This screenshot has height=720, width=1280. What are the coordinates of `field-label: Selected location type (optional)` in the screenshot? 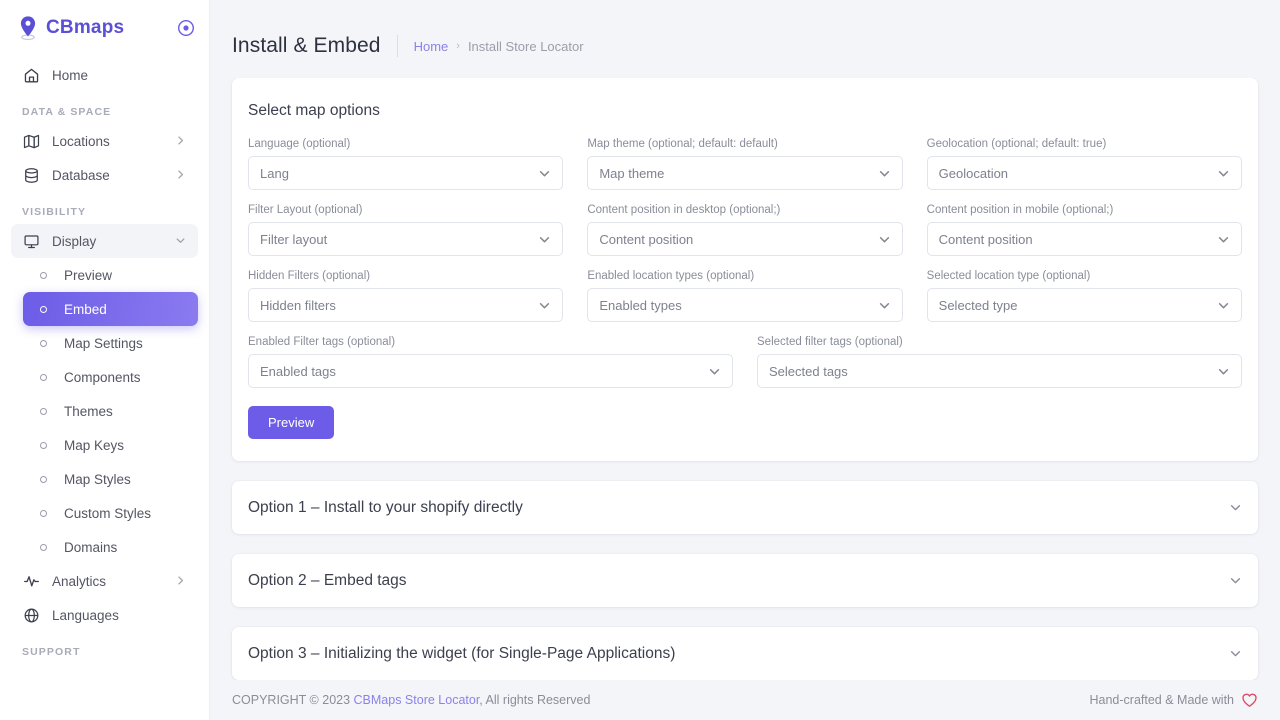 It's located at (1008, 276).